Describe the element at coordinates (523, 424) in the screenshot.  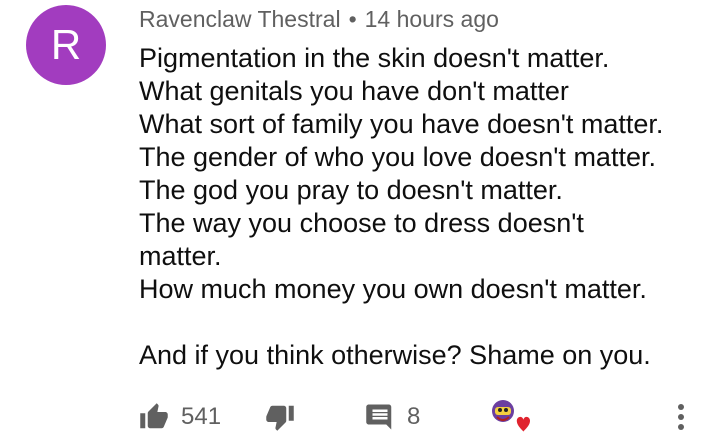
I see `heart-shape` at that location.